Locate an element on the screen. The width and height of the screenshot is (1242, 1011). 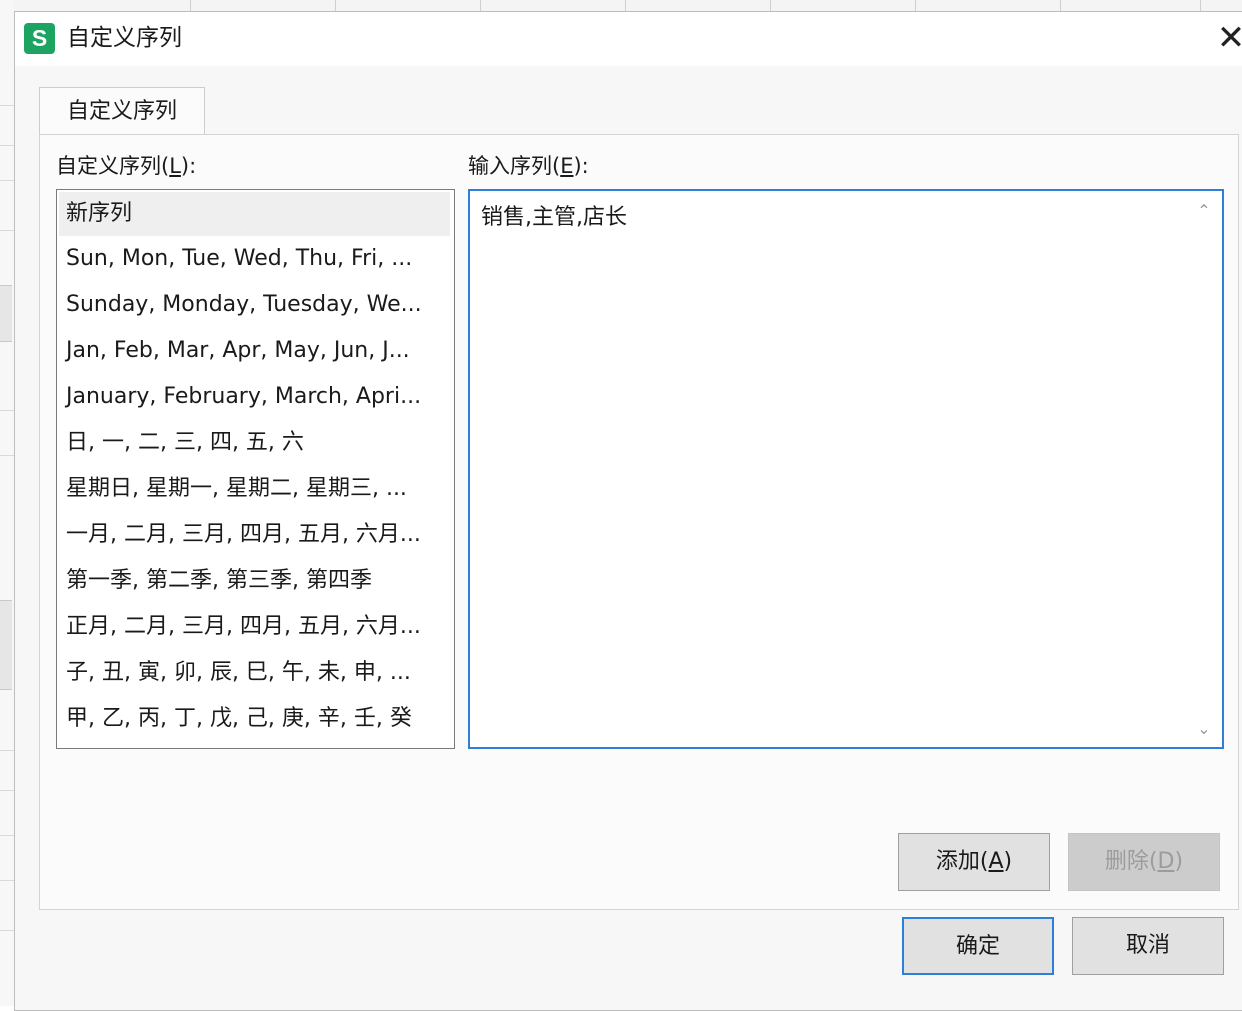
mnemonic-key: L is located at coordinates (175, 166).